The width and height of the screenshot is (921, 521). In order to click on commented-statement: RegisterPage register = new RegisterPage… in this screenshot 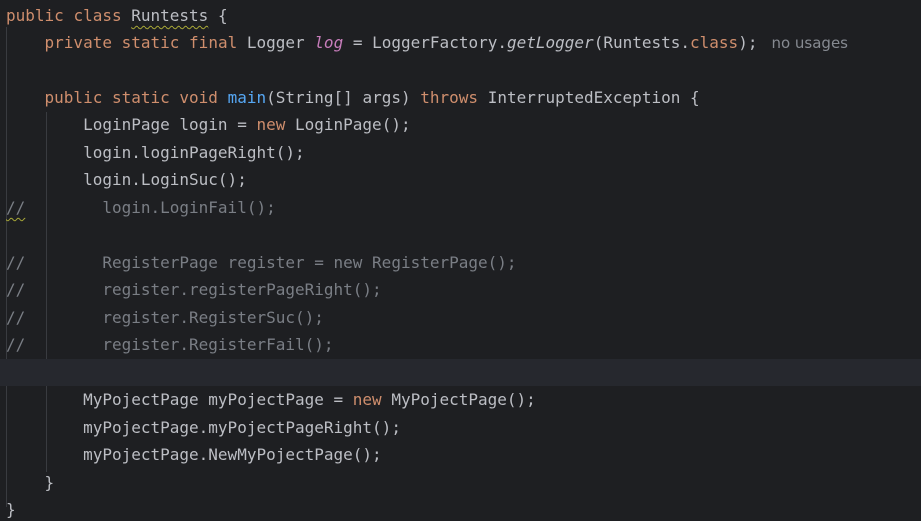, I will do `click(309, 262)`.